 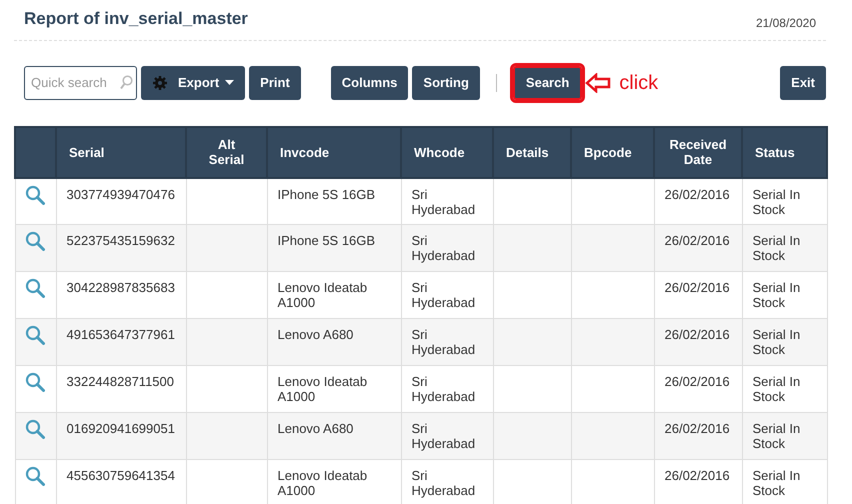 I want to click on table-cell: 455630759641354, so click(x=120, y=475).